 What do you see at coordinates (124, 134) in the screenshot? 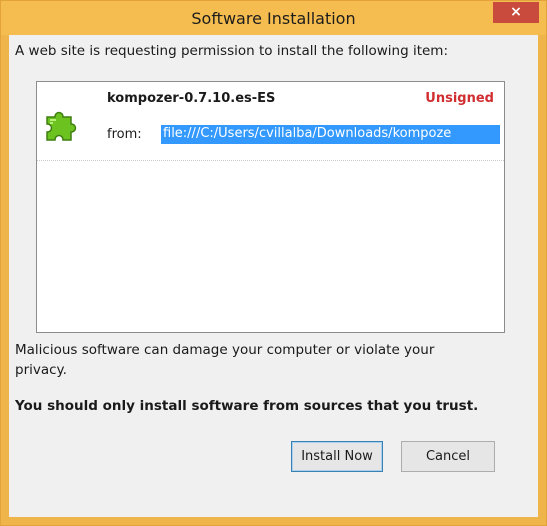
I see `from-label: from:` at bounding box center [124, 134].